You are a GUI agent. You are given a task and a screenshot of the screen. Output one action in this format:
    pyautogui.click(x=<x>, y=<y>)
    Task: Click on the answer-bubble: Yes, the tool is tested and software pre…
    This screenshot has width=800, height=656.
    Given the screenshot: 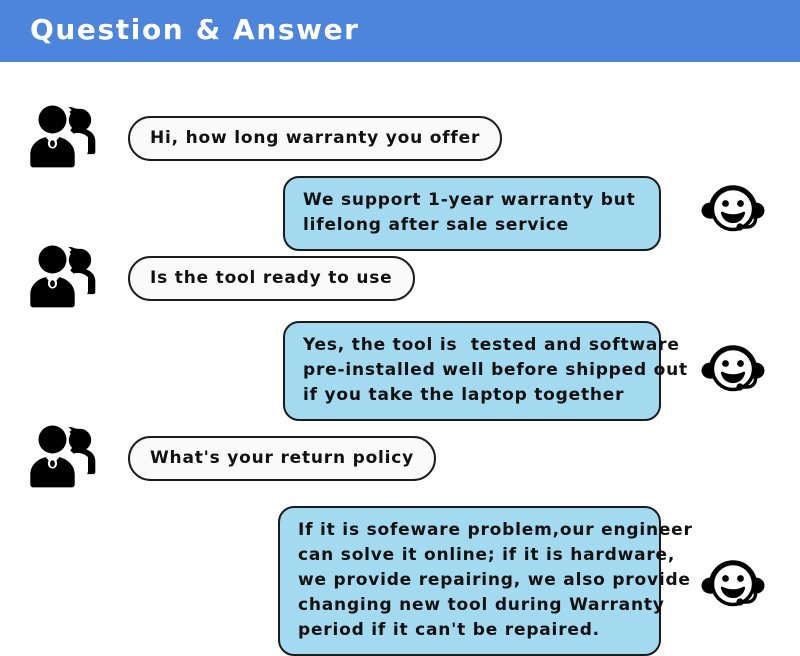 What is the action you would take?
    pyautogui.click(x=485, y=371)
    